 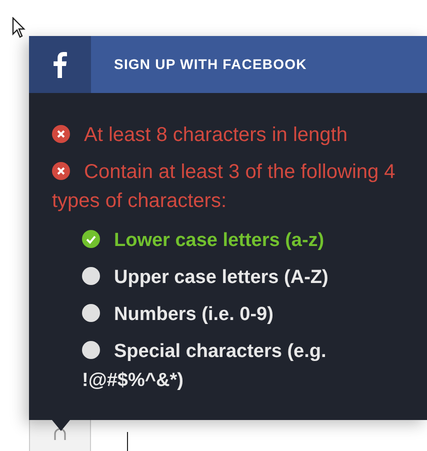 What do you see at coordinates (60, 65) in the screenshot?
I see `facebook-logo-icon` at bounding box center [60, 65].